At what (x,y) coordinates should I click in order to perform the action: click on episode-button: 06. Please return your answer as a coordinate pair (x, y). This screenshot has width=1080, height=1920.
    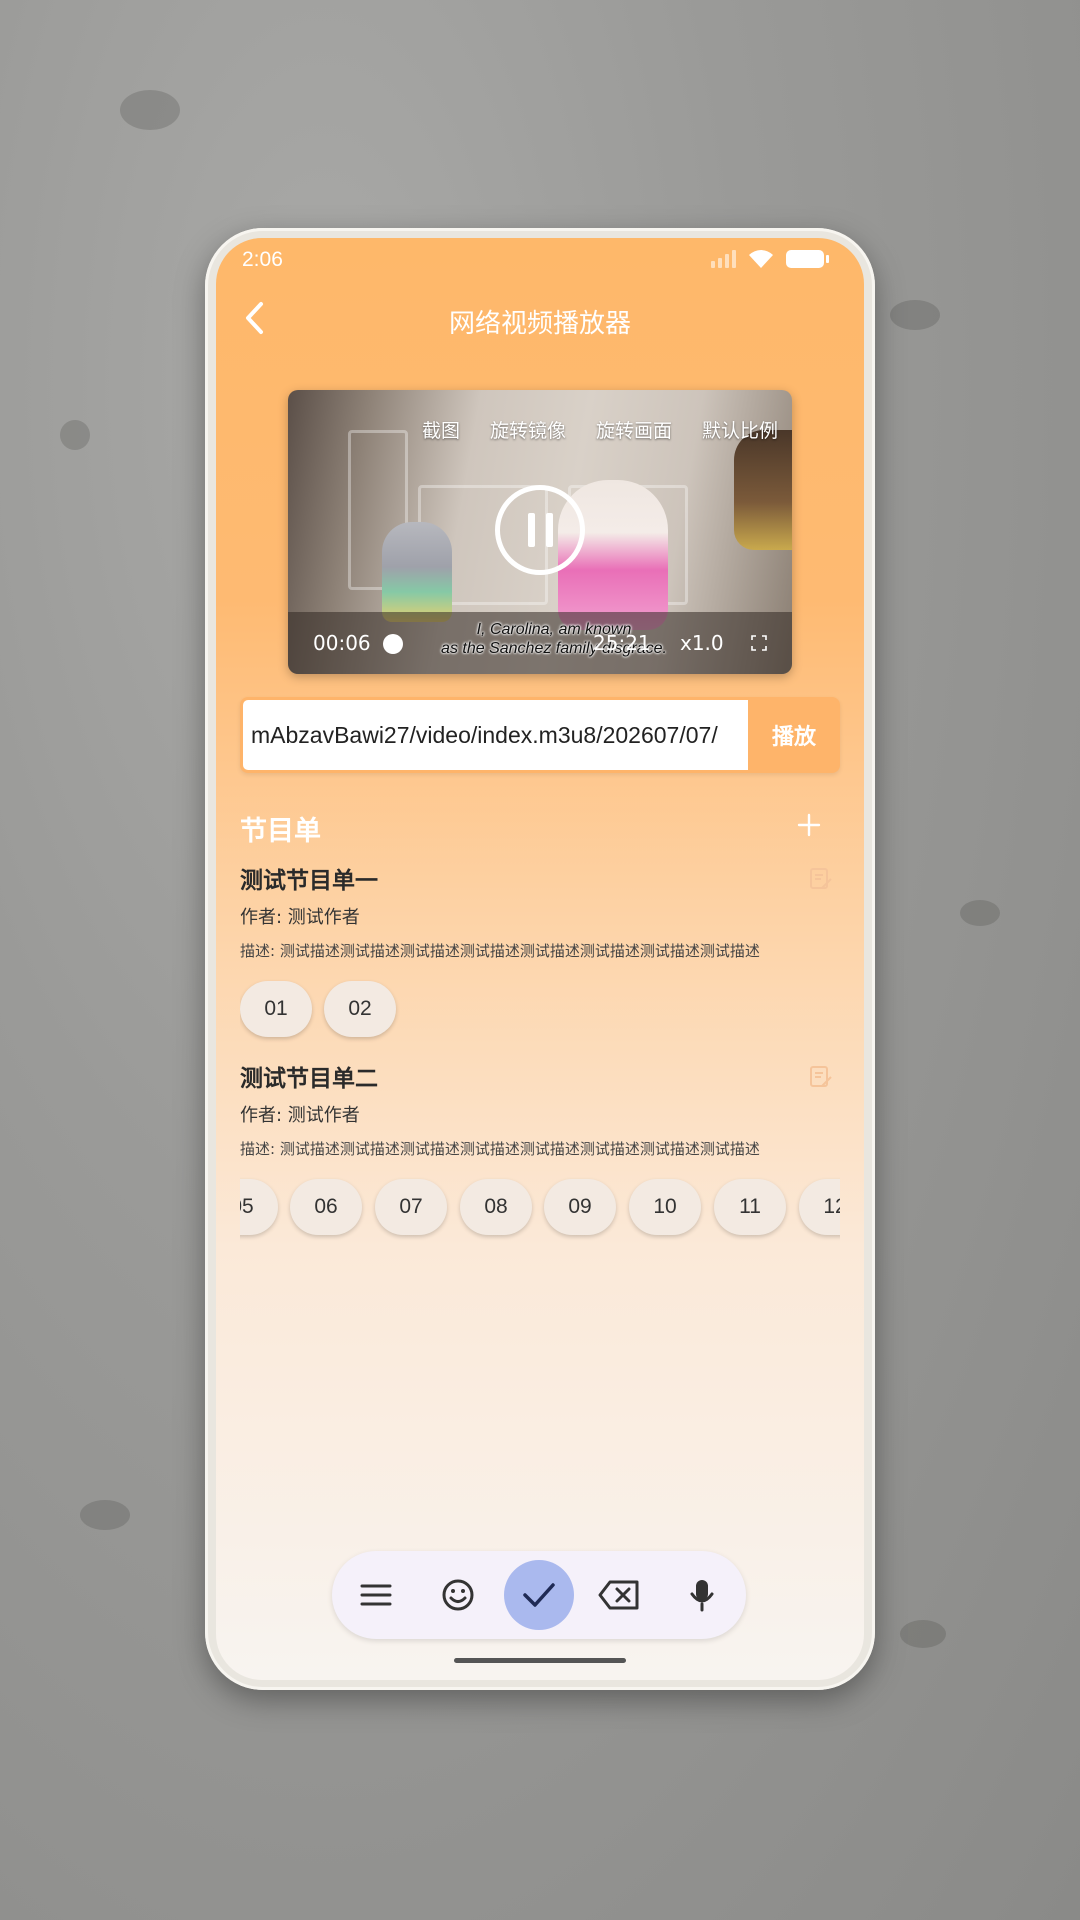
    Looking at the image, I should click on (326, 1207).